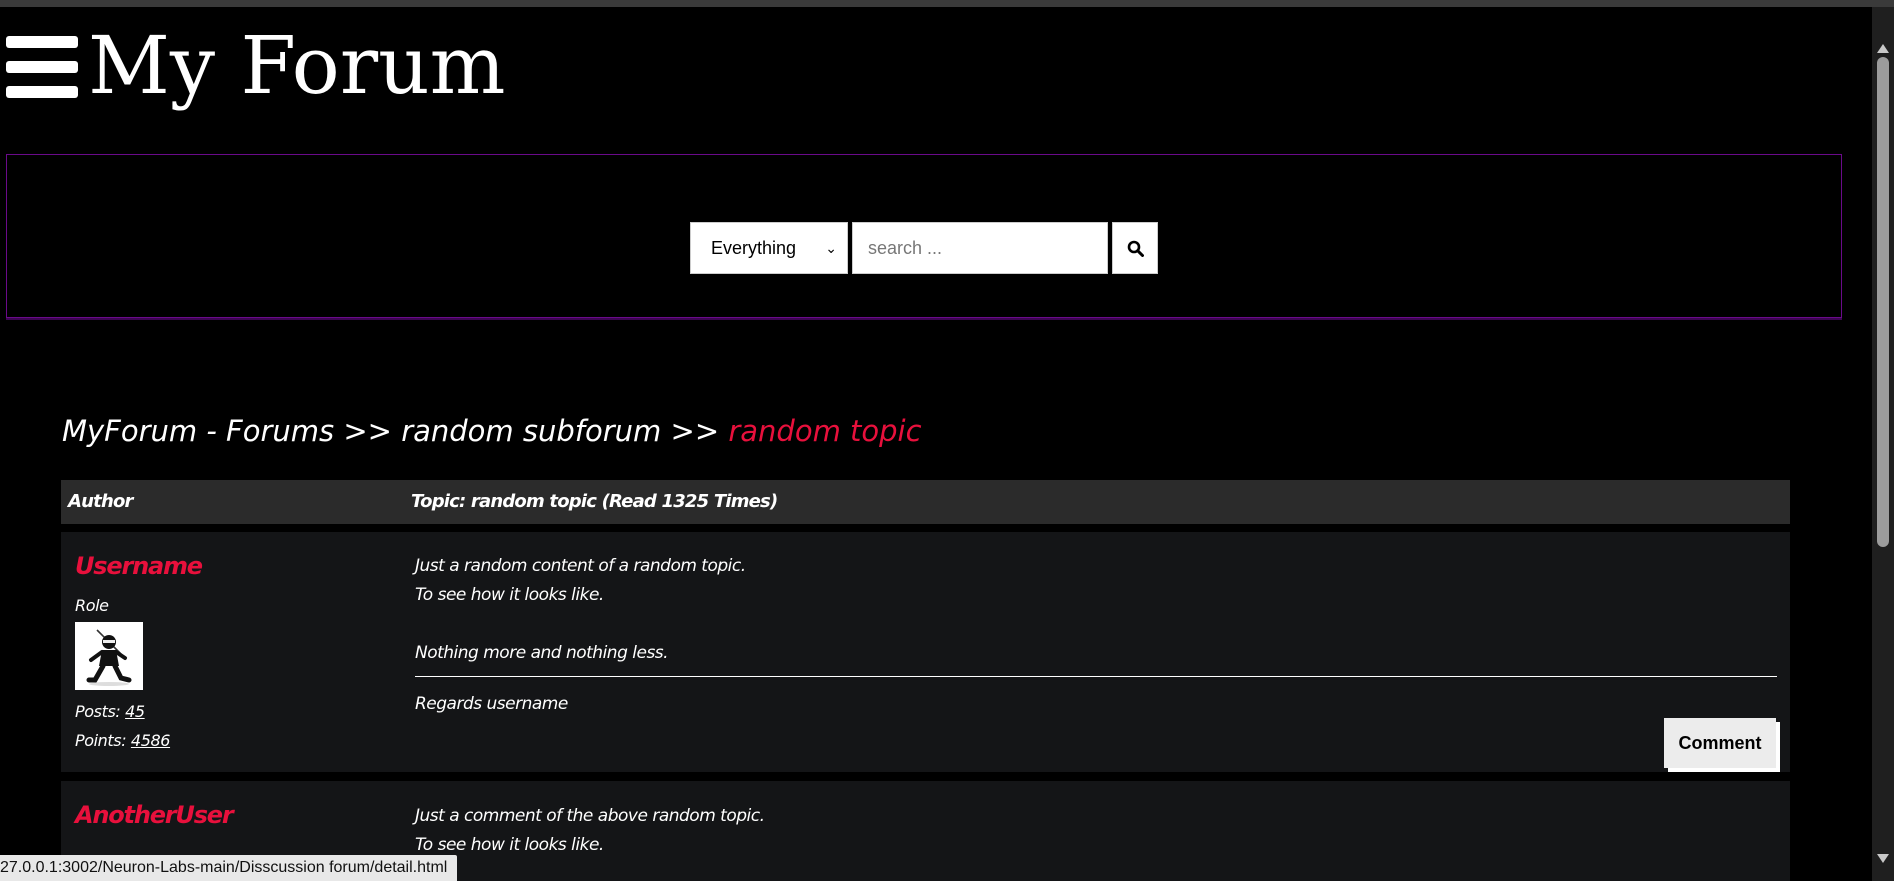 Image resolution: width=1894 pixels, height=881 pixels. I want to click on post-author: Username, so click(139, 566).